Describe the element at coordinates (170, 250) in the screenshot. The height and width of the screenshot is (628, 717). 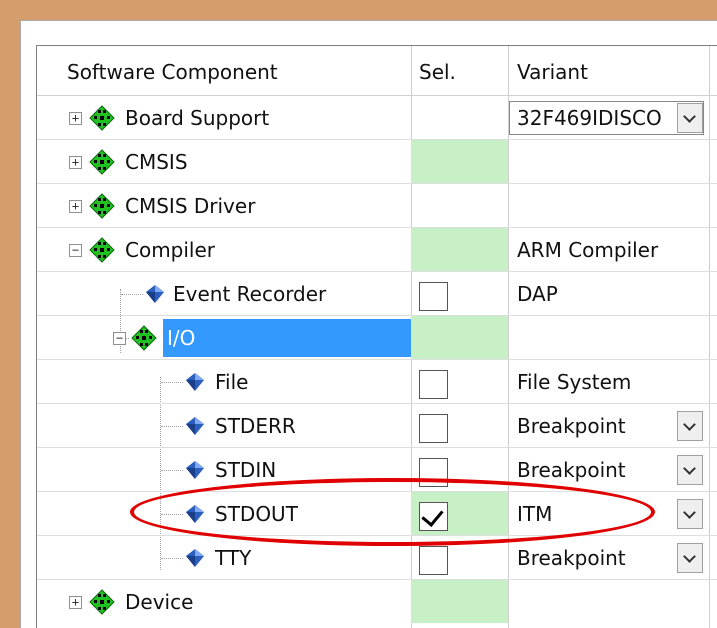
I see `row-label: Compiler` at that location.